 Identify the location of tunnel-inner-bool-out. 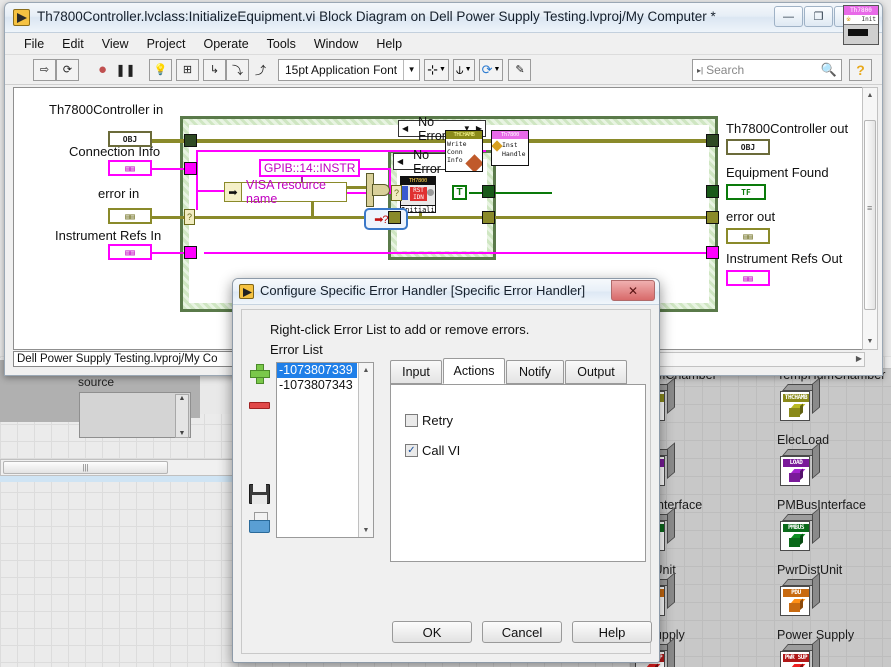
(488, 191).